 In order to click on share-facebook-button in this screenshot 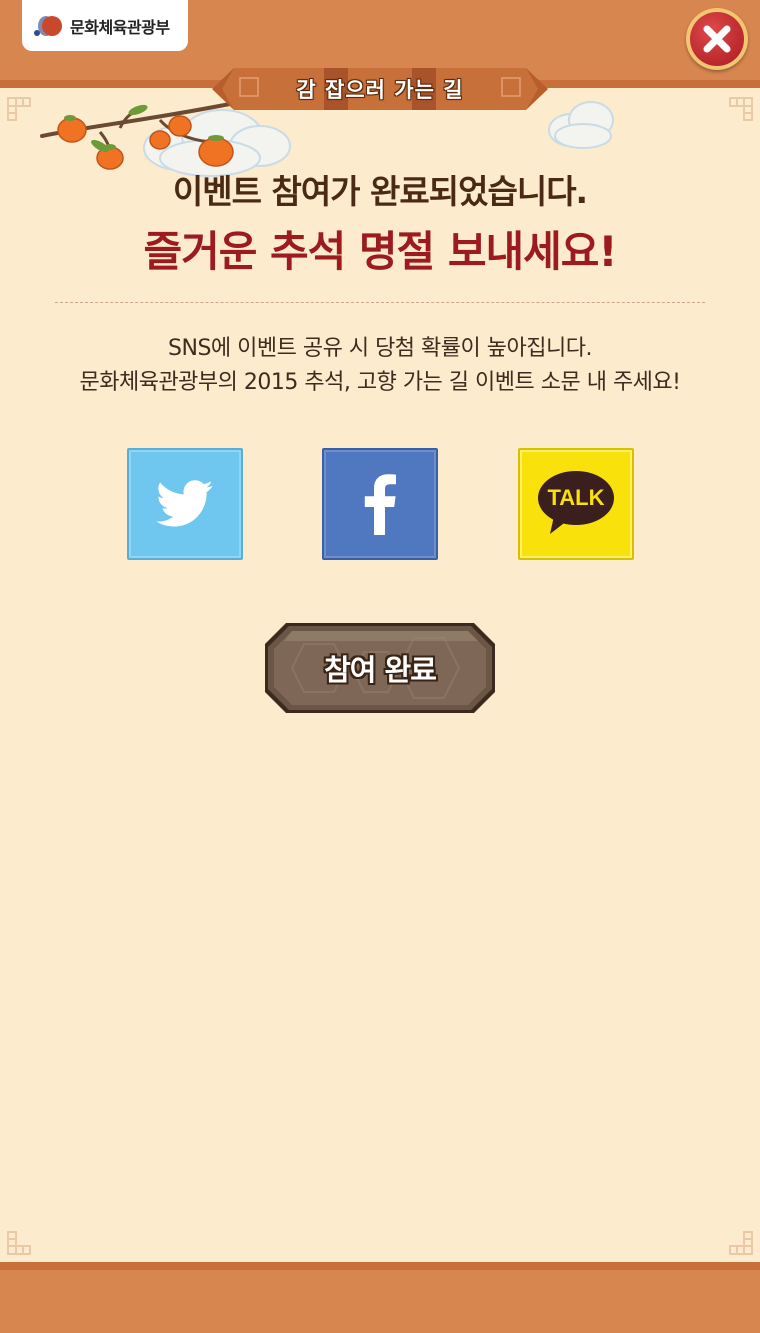, I will do `click(380, 504)`.